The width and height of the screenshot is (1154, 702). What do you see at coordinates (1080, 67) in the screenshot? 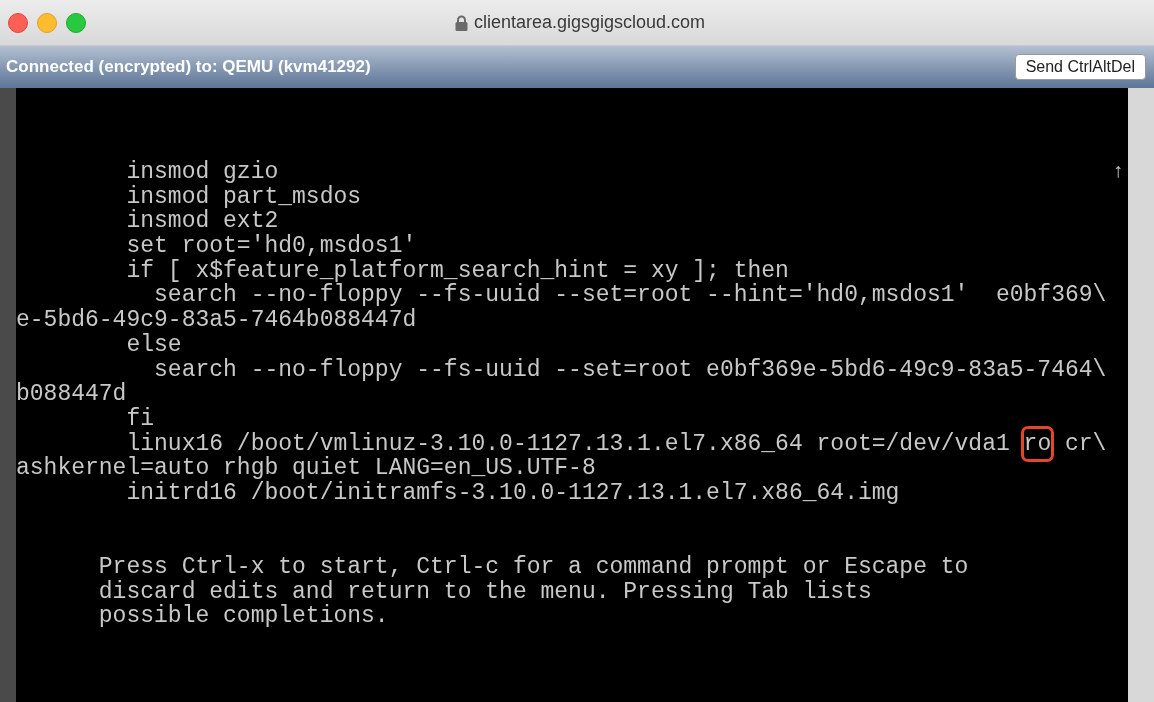
I see `send-ctrlaltdel-button: Send CtrlAltDel` at bounding box center [1080, 67].